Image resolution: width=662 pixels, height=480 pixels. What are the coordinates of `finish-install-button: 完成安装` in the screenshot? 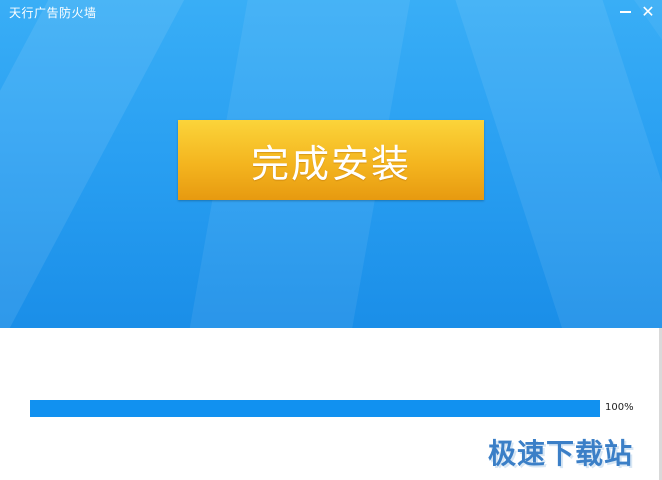 It's located at (331, 160).